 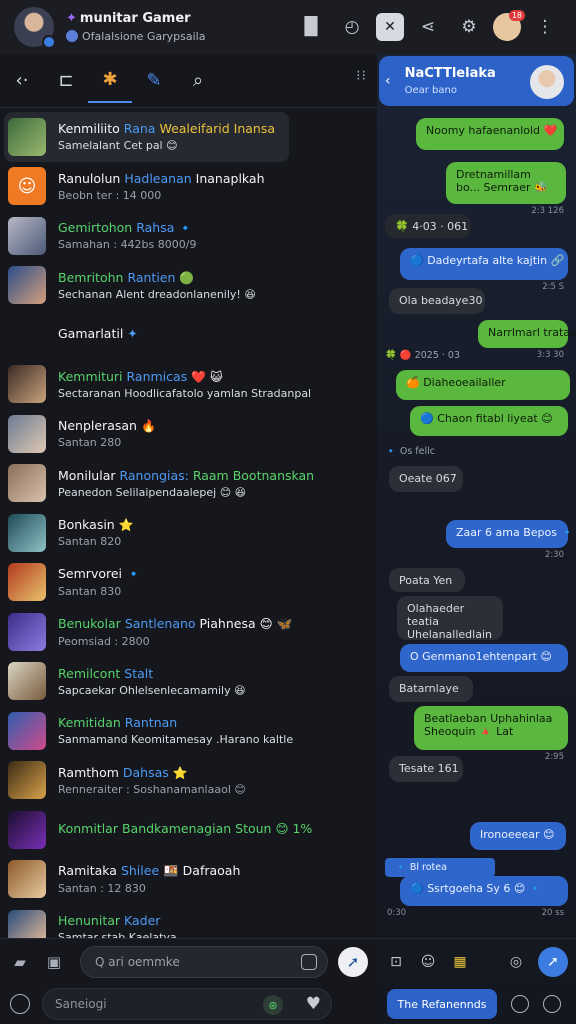 What do you see at coordinates (554, 757) in the screenshot?
I see `message-time: 2:95` at bounding box center [554, 757].